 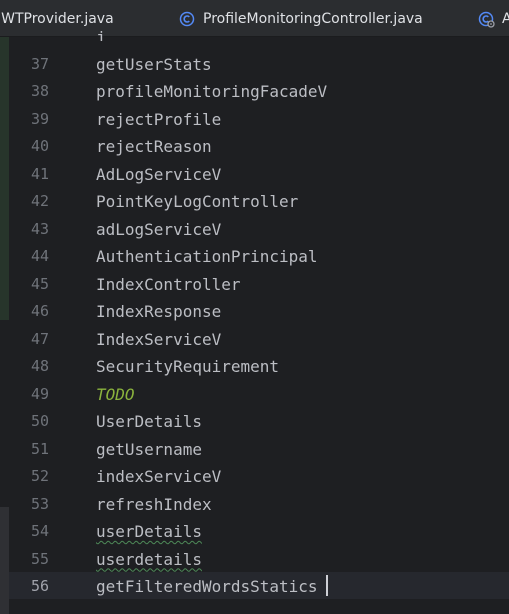 I want to click on tab-profilemonitoringcontroller: ProfileMonitoringController.java, so click(x=301, y=18).